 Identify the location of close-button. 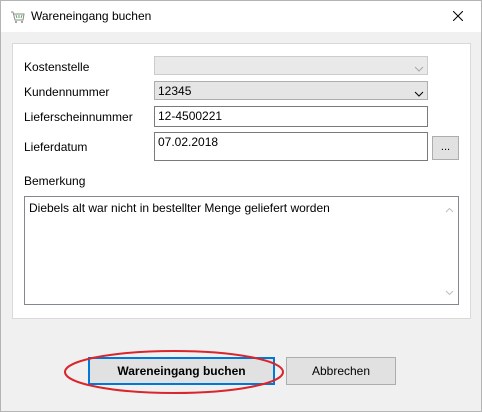
(458, 16).